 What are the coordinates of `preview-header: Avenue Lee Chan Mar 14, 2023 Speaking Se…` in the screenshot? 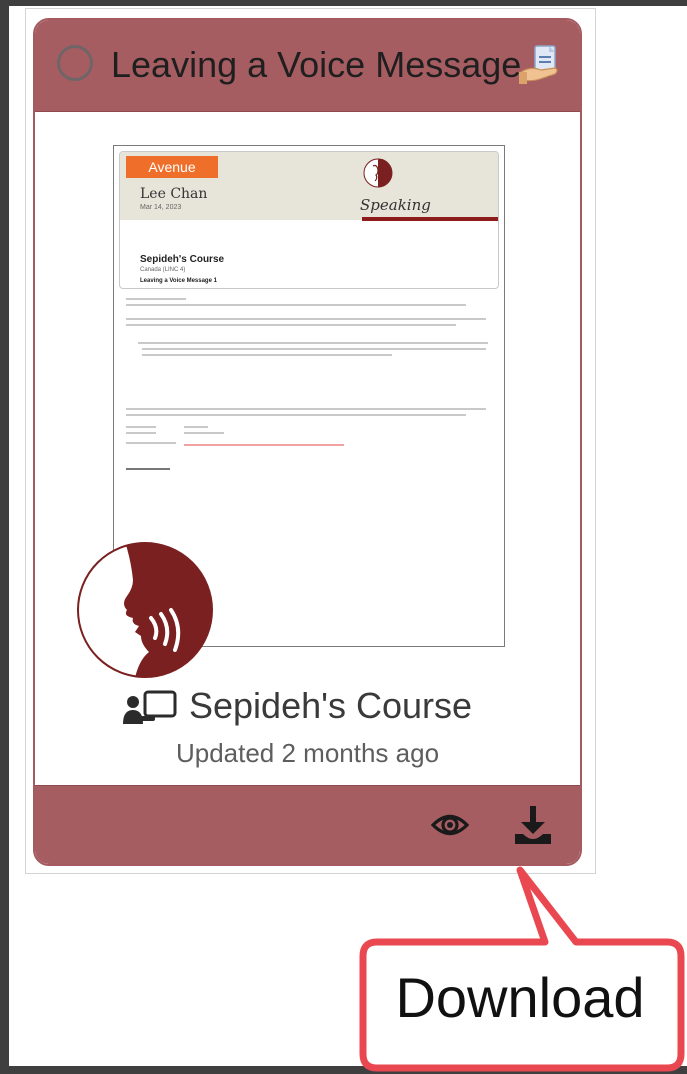 It's located at (309, 220).